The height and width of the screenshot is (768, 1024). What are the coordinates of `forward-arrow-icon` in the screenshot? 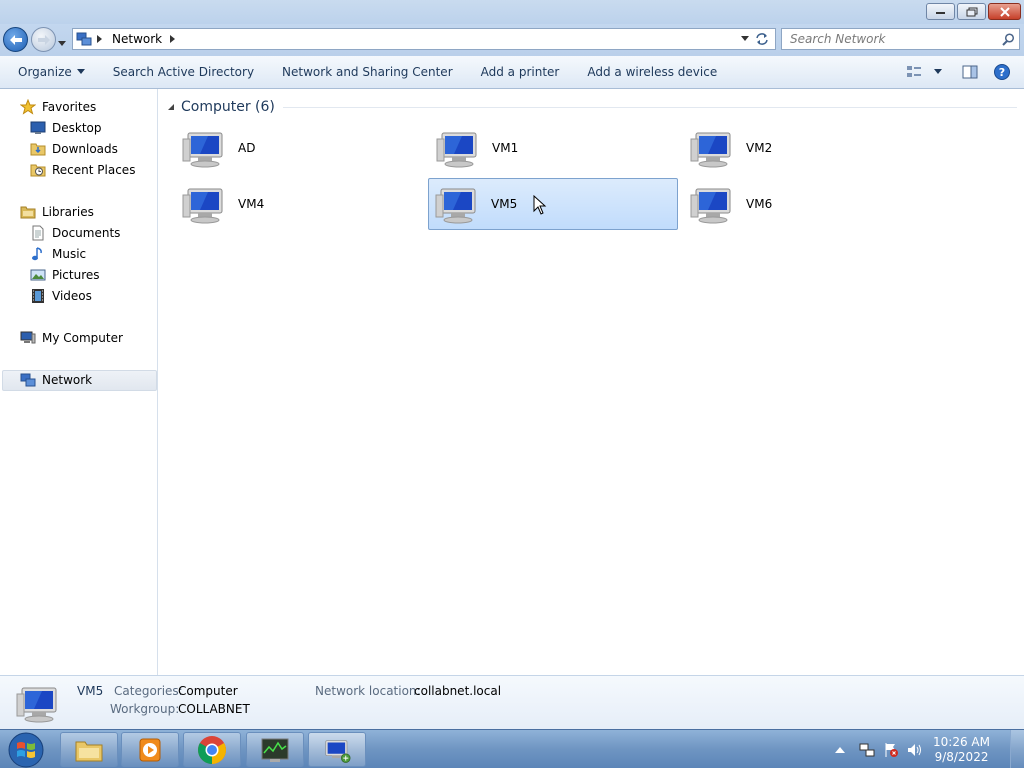 It's located at (43, 39).